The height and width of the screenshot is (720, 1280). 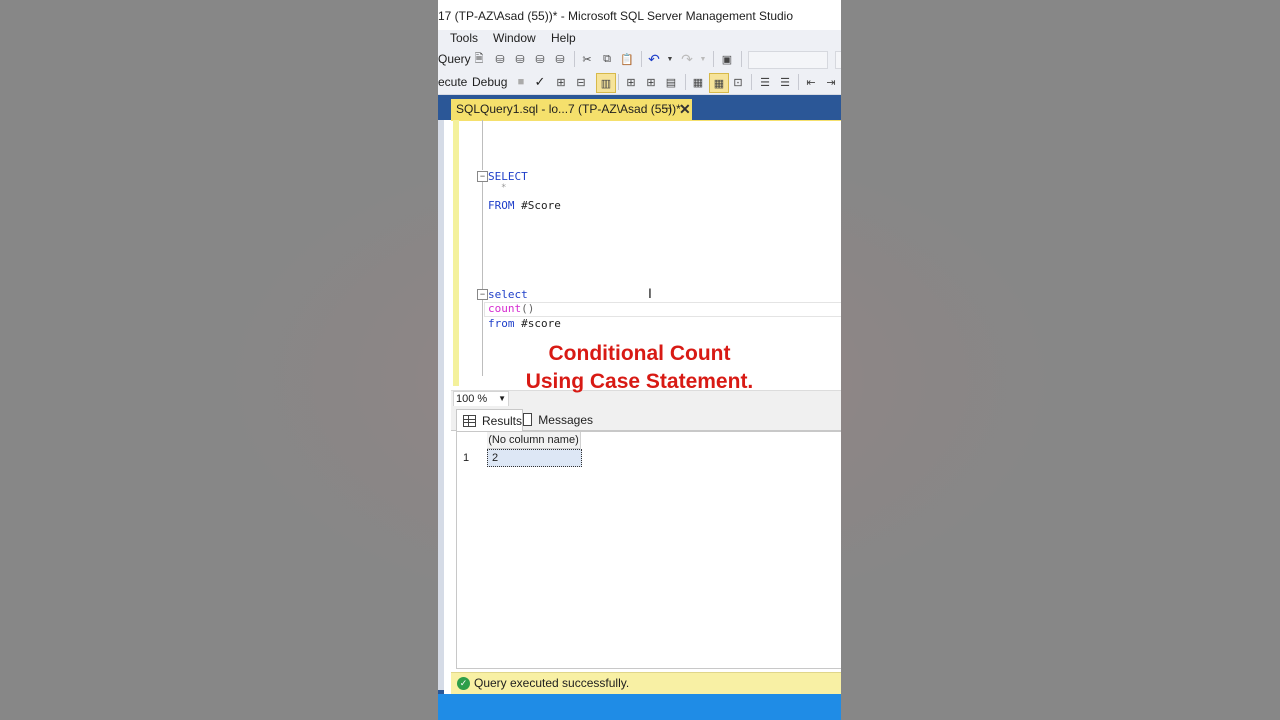 I want to click on comment-icon: ☰, so click(x=765, y=82).